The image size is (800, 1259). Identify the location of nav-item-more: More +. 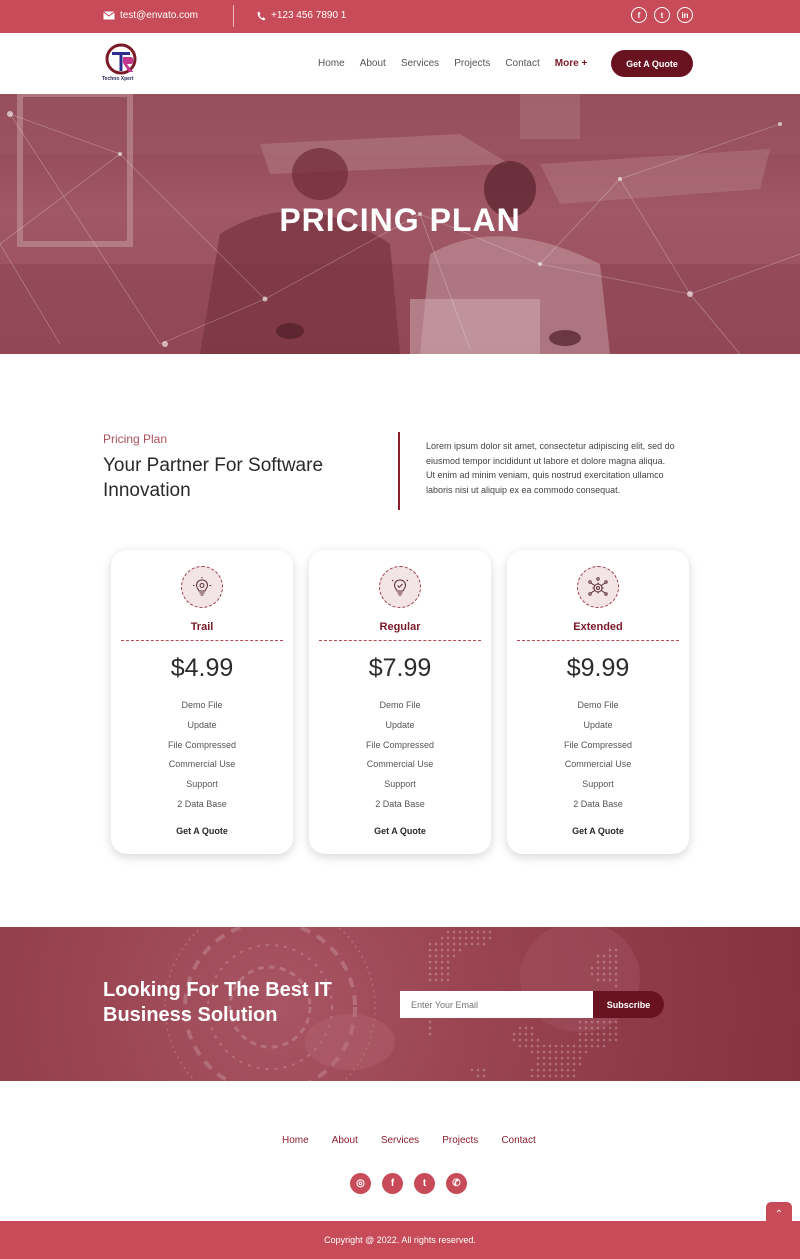
(571, 63).